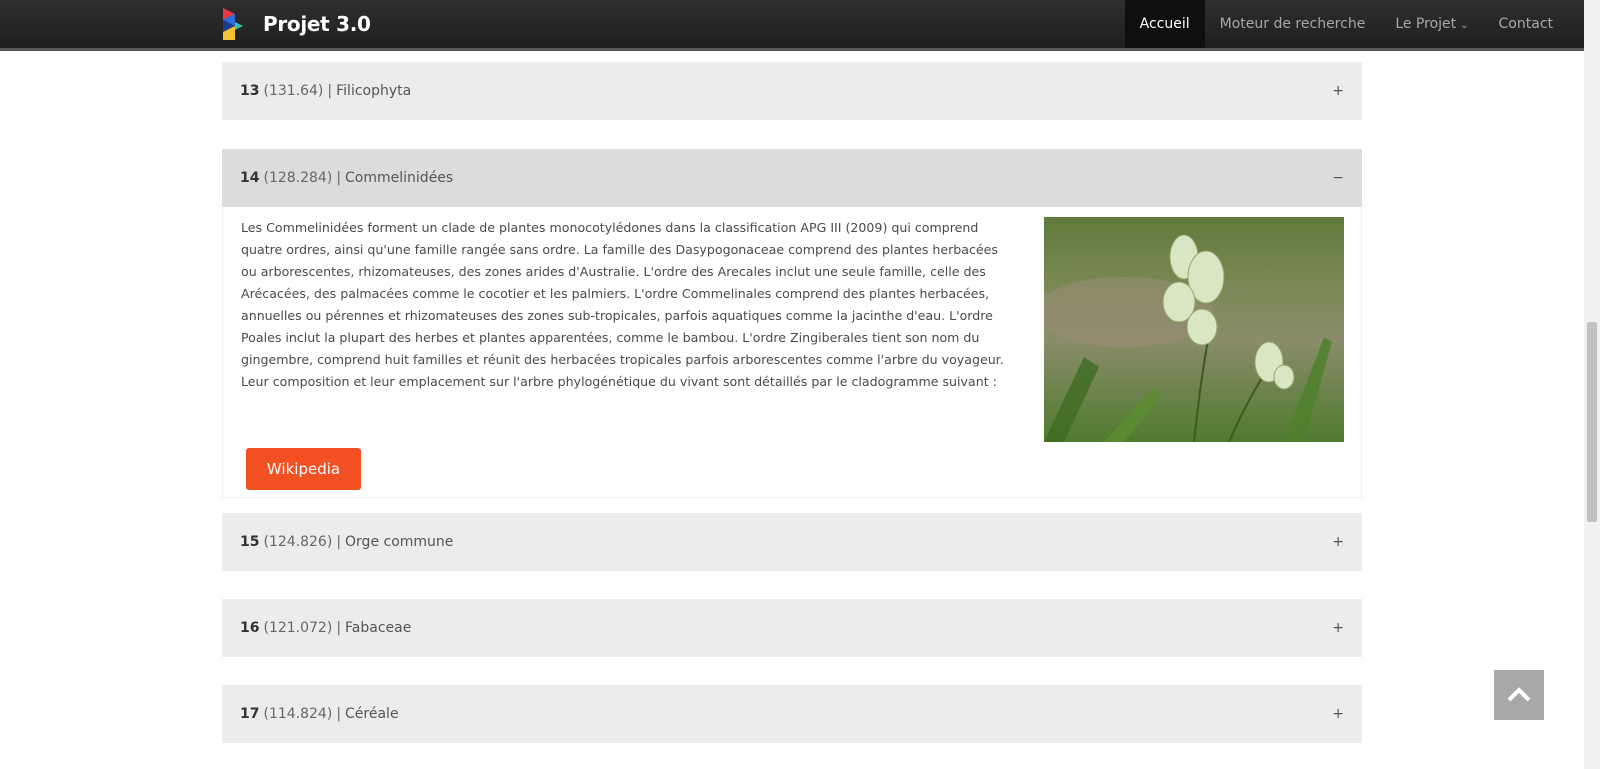 The image size is (1600, 769). I want to click on scroll-to-top-button, so click(1519, 695).